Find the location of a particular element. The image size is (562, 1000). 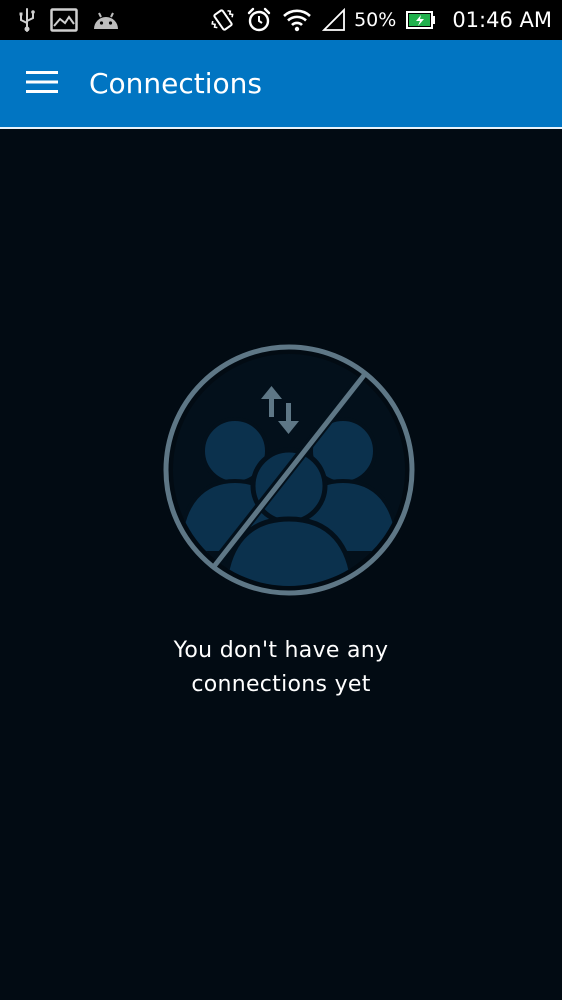

status-notifications is located at coordinates (69, 20).